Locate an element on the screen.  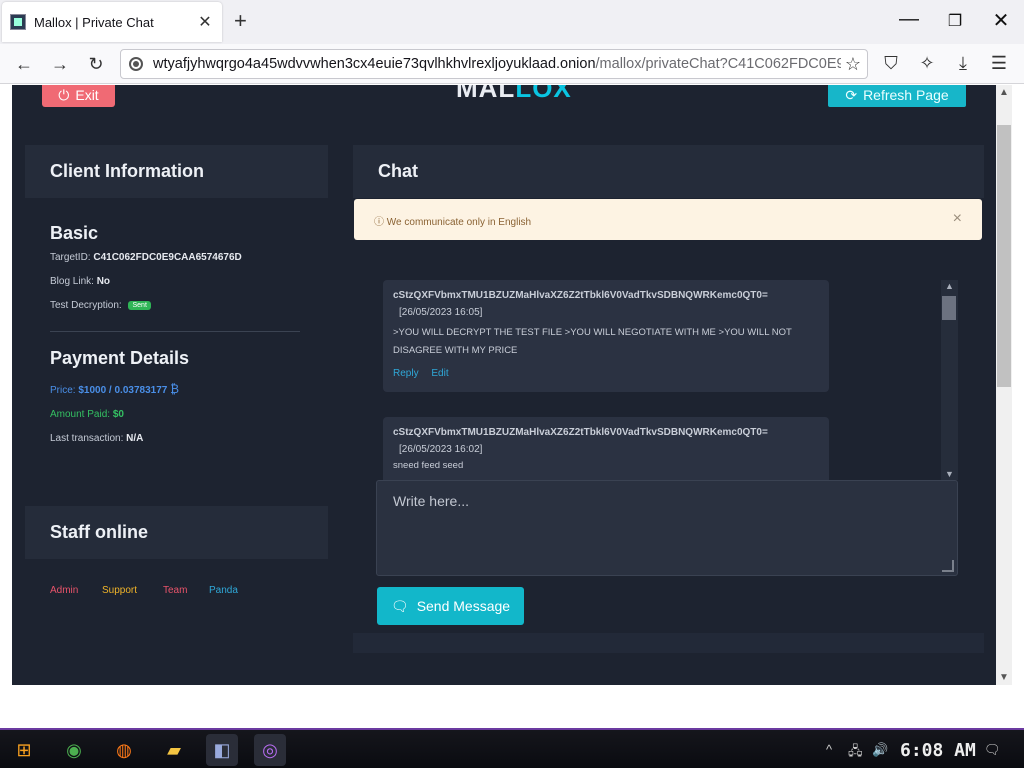
message-icon: 🗨 is located at coordinates (399, 605).